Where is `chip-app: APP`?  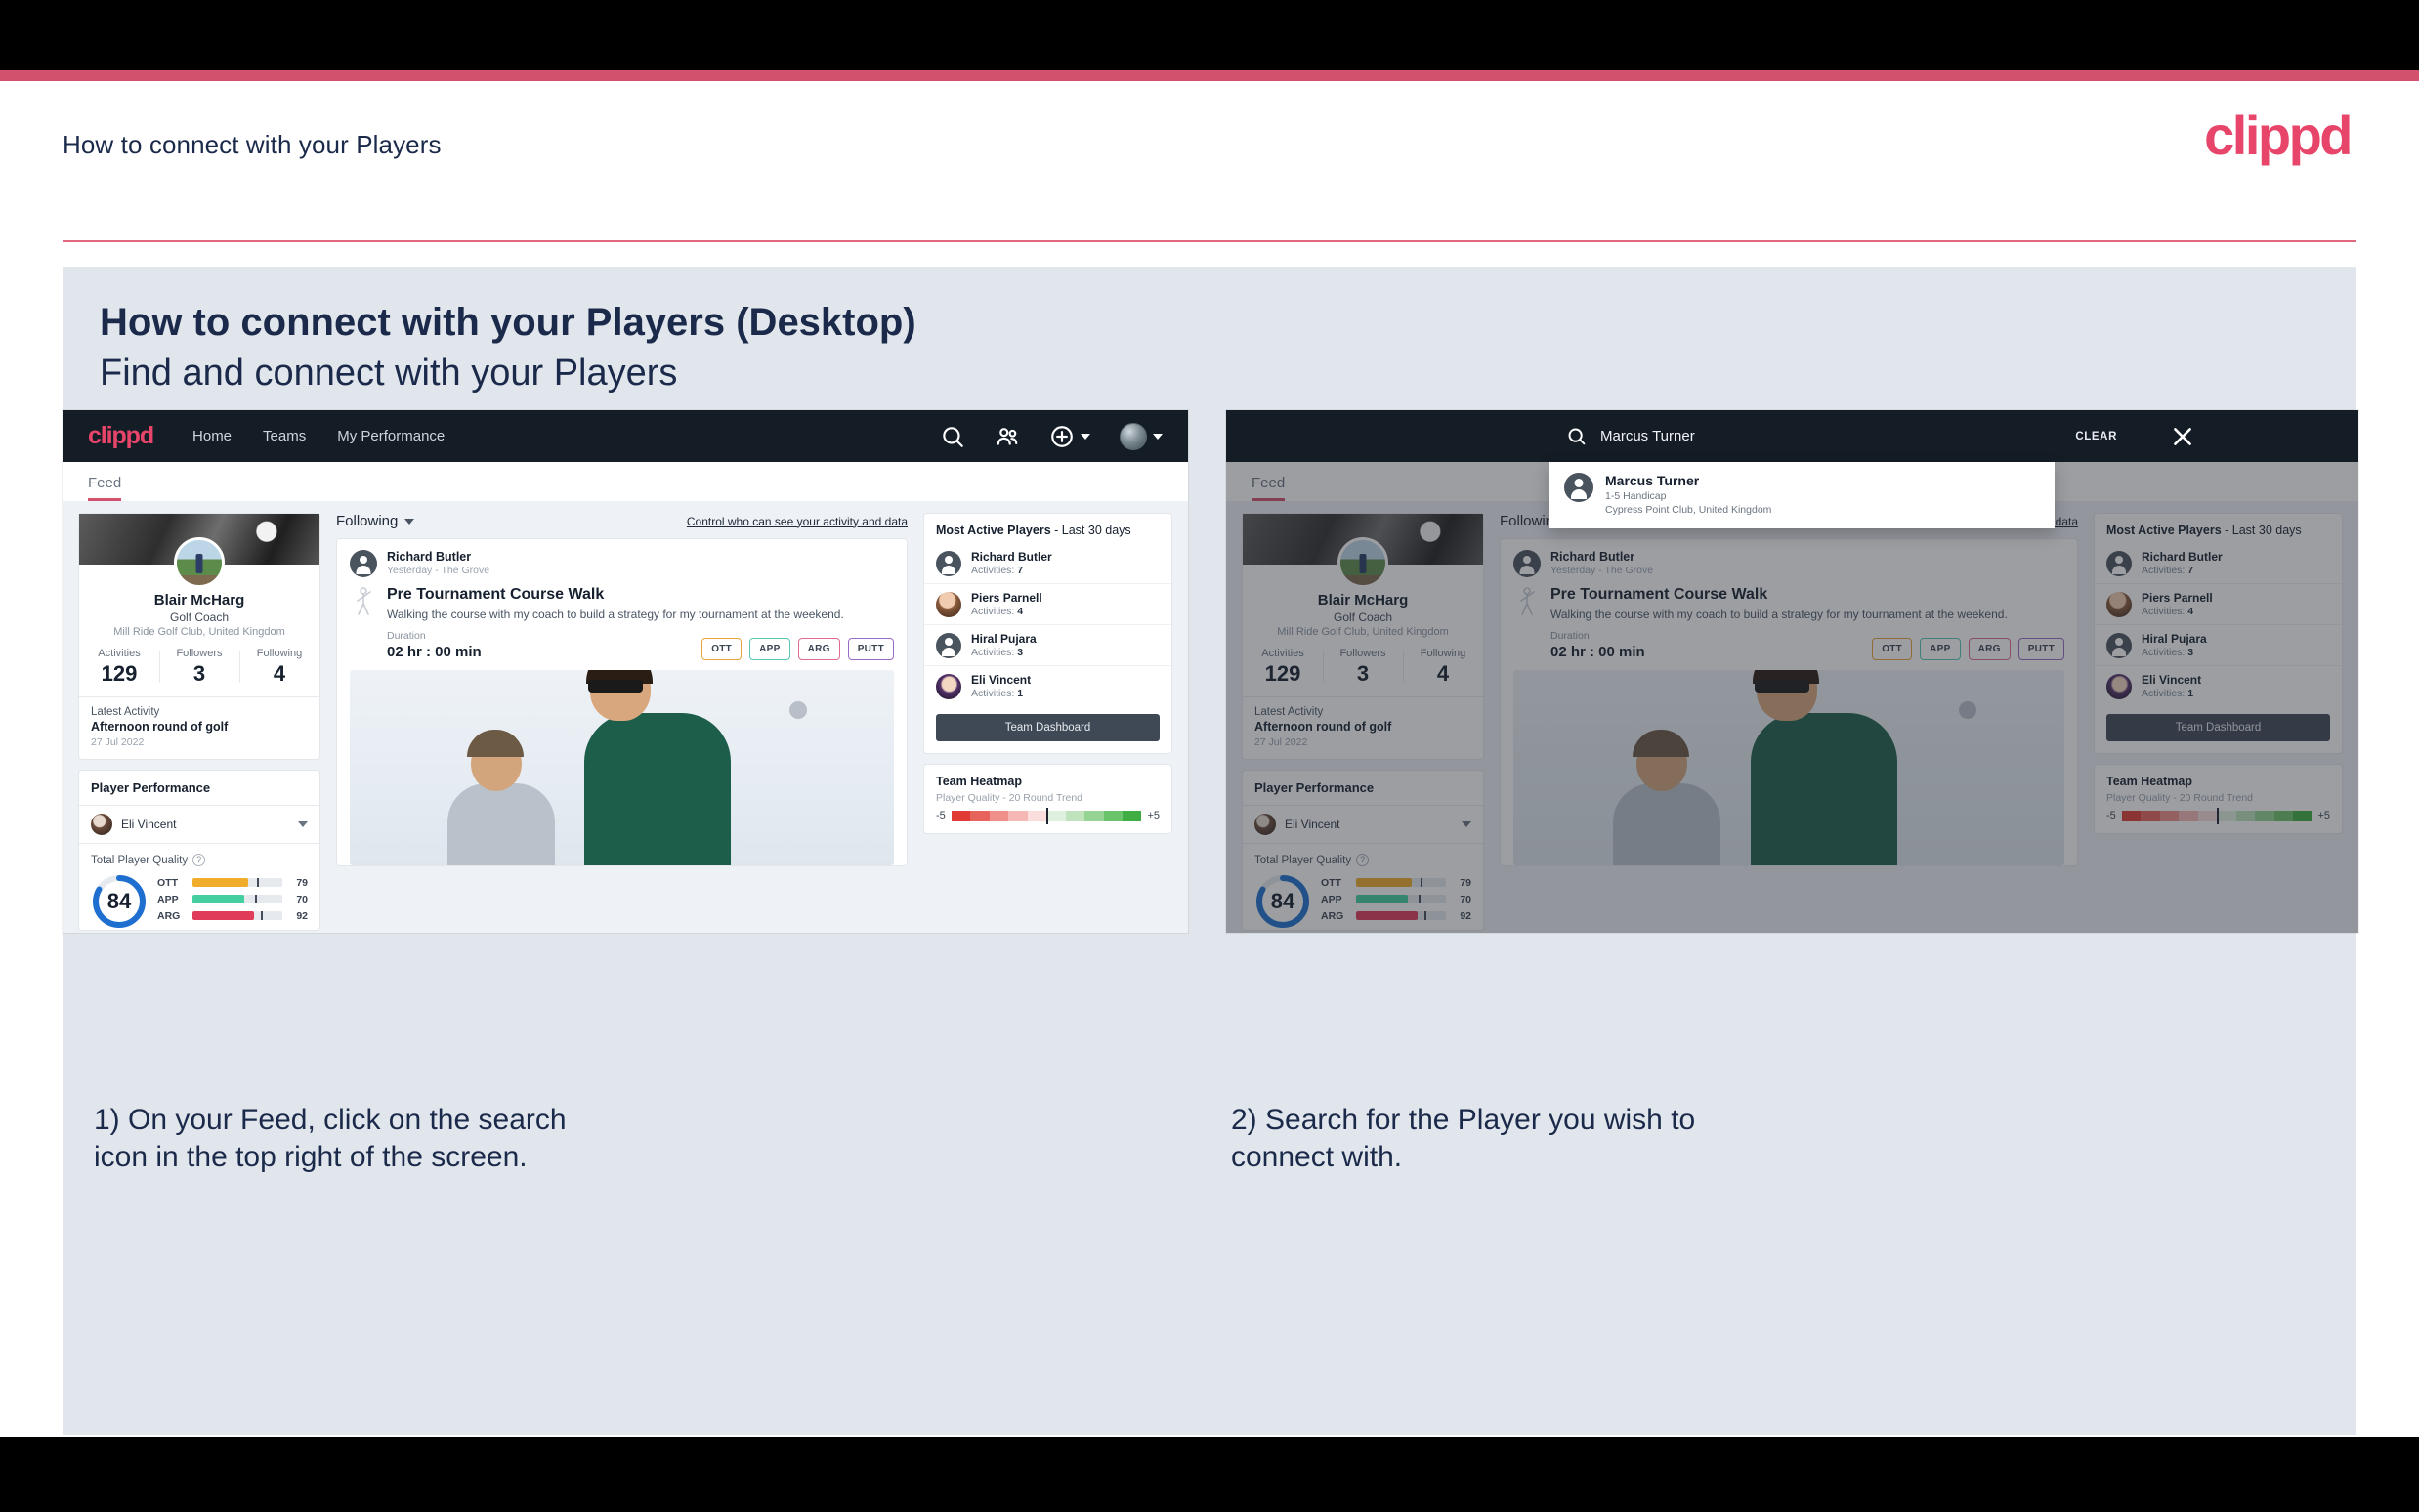
chip-app: APP is located at coordinates (769, 649).